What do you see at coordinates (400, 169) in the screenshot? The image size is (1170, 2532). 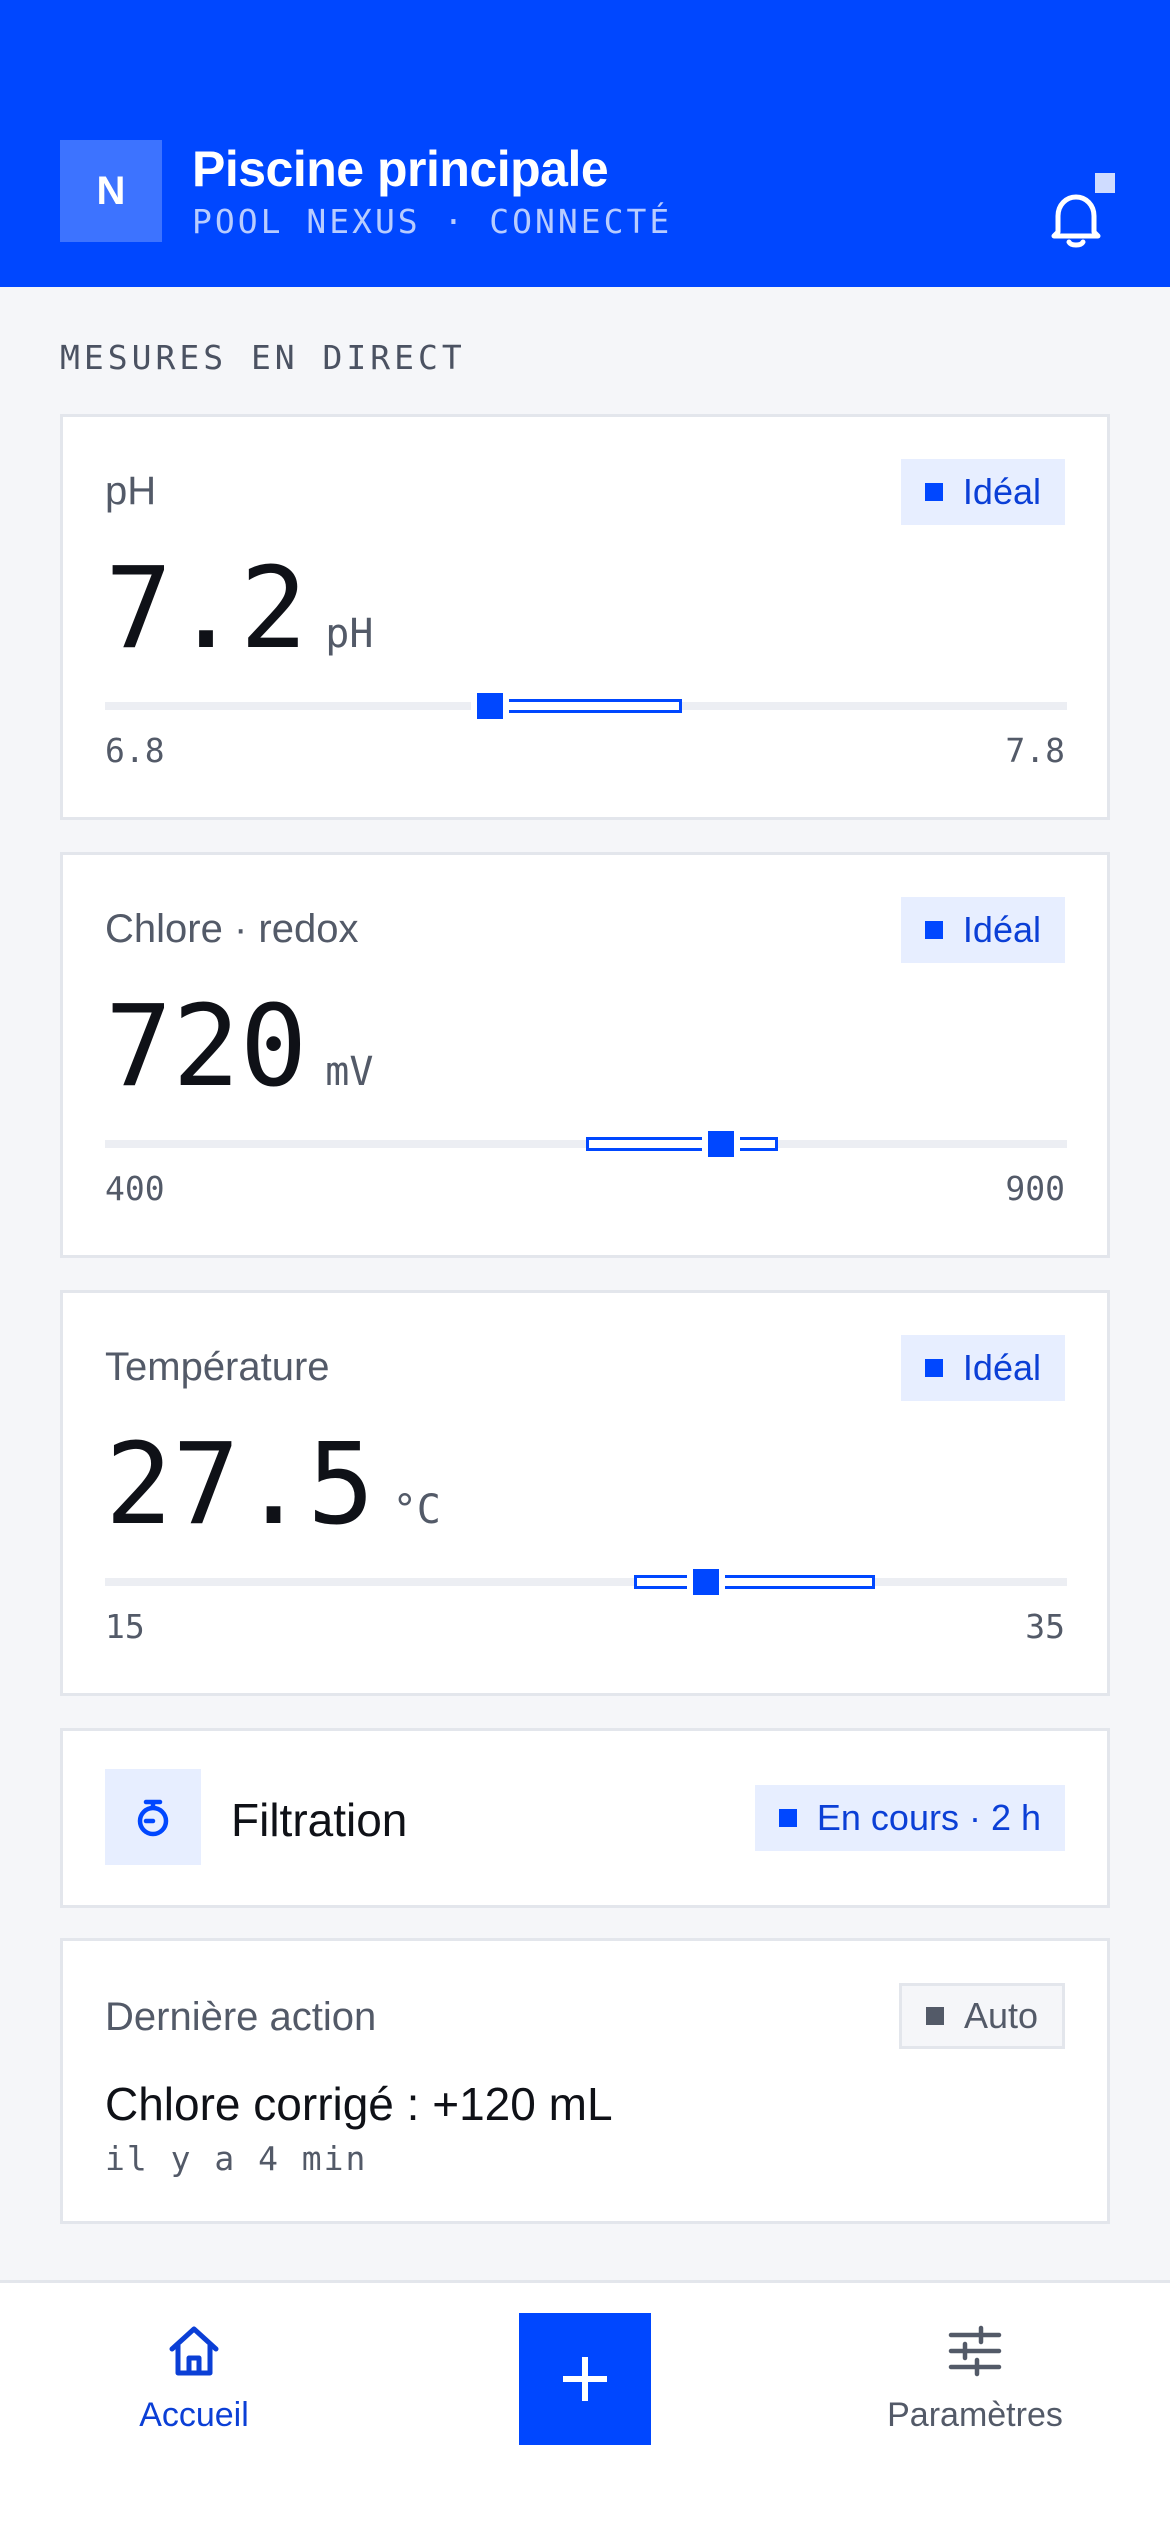 I see `page-title: Piscine principale` at bounding box center [400, 169].